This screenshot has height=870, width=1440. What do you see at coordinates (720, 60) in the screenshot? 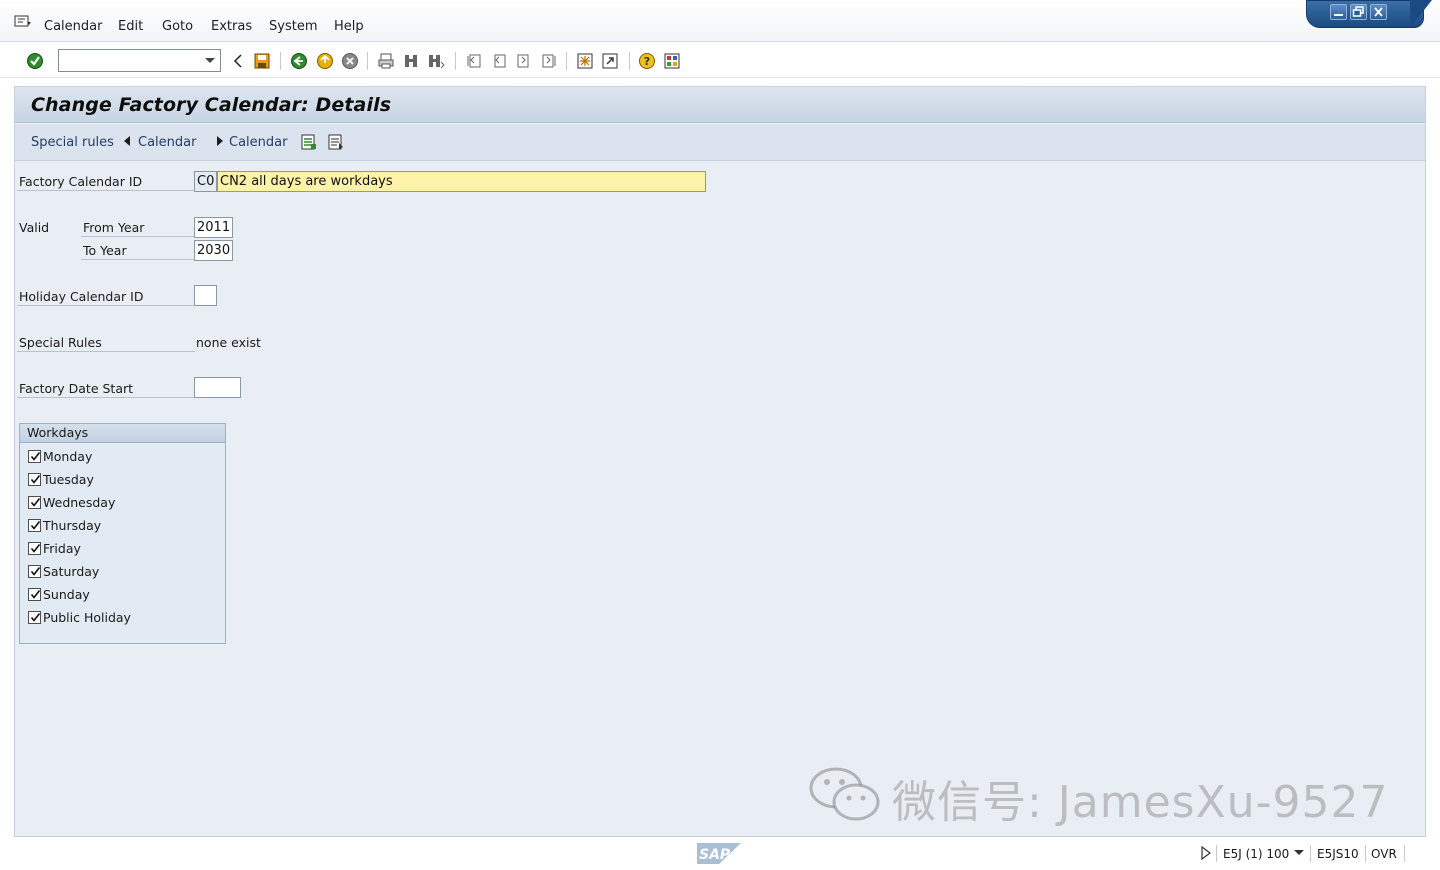
I see `standard-toolbar: ?` at bounding box center [720, 60].